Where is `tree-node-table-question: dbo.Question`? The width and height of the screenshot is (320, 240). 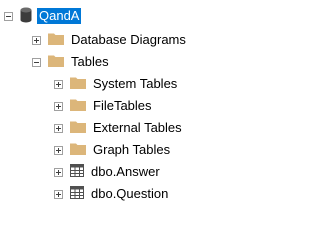 tree-node-table-question: dbo.Question is located at coordinates (112, 194).